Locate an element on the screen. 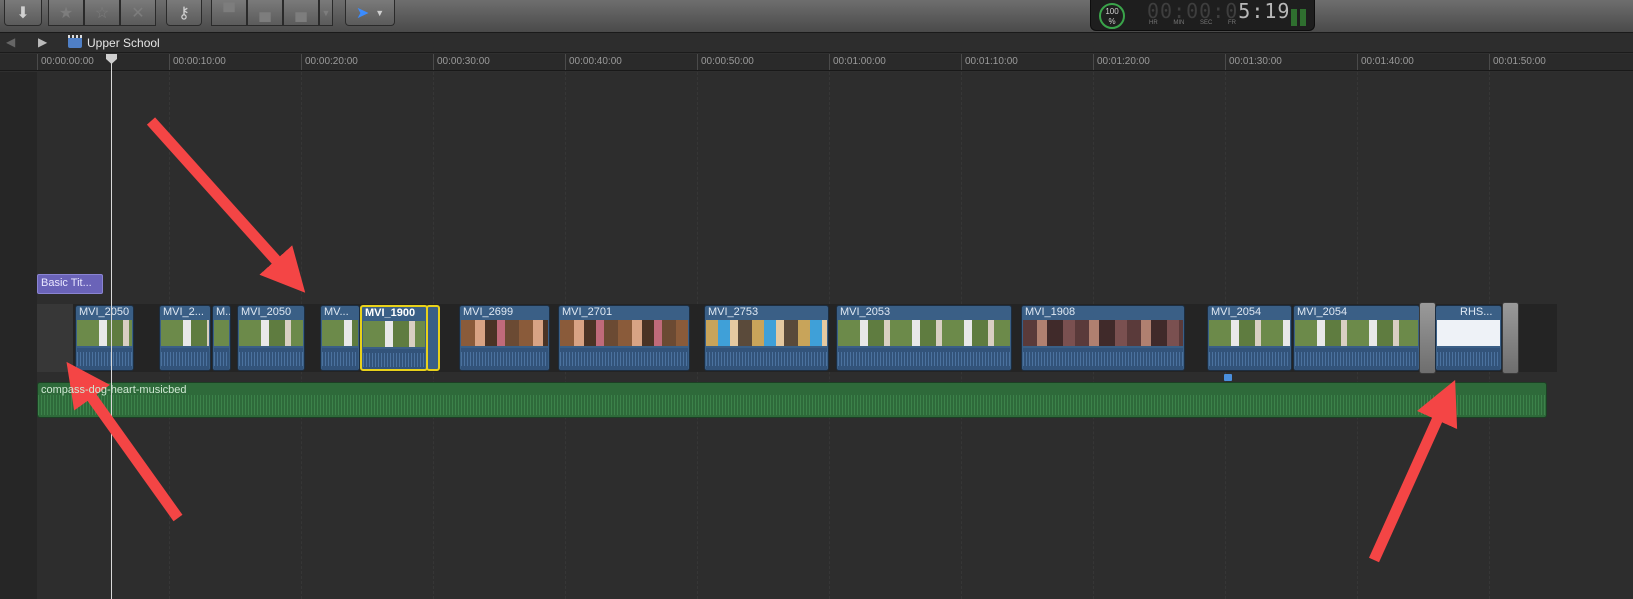  selected-clip-fragment is located at coordinates (433, 338).